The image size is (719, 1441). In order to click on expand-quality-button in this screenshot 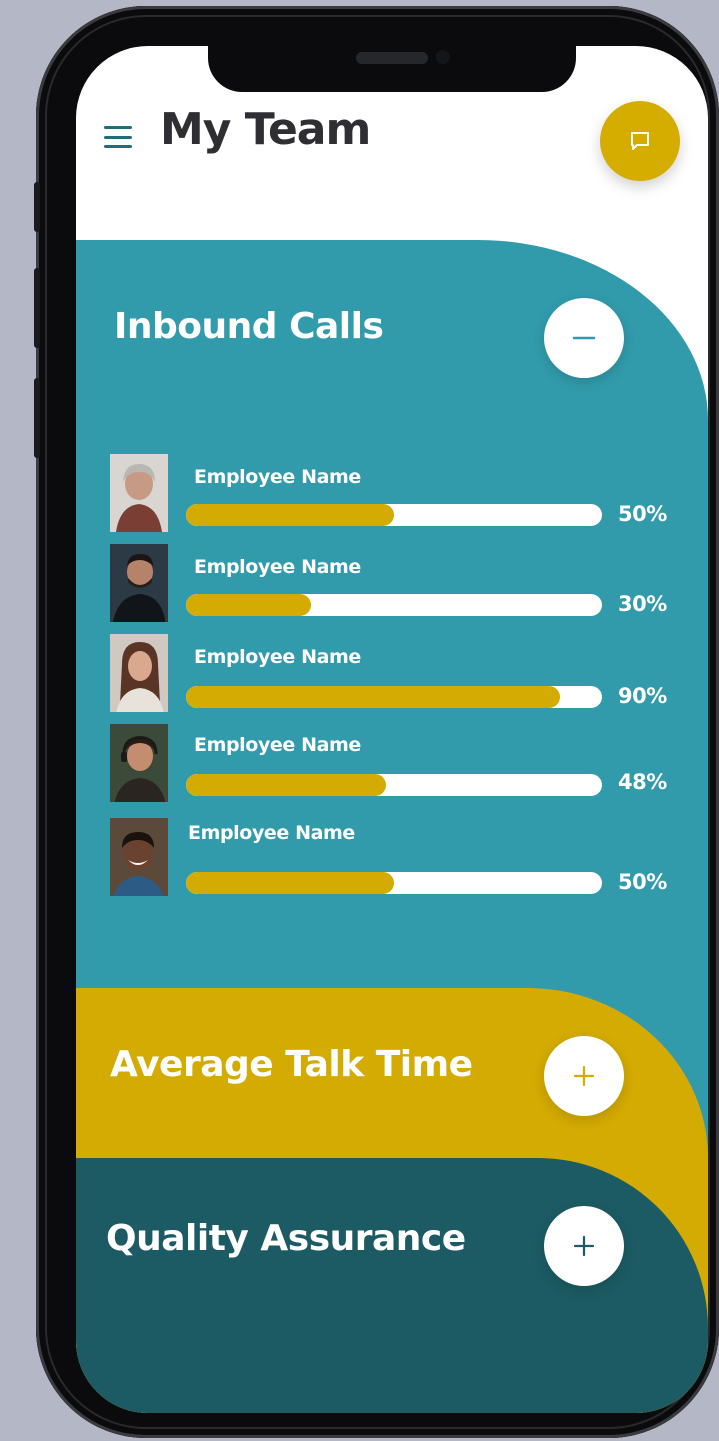, I will do `click(584, 1246)`.